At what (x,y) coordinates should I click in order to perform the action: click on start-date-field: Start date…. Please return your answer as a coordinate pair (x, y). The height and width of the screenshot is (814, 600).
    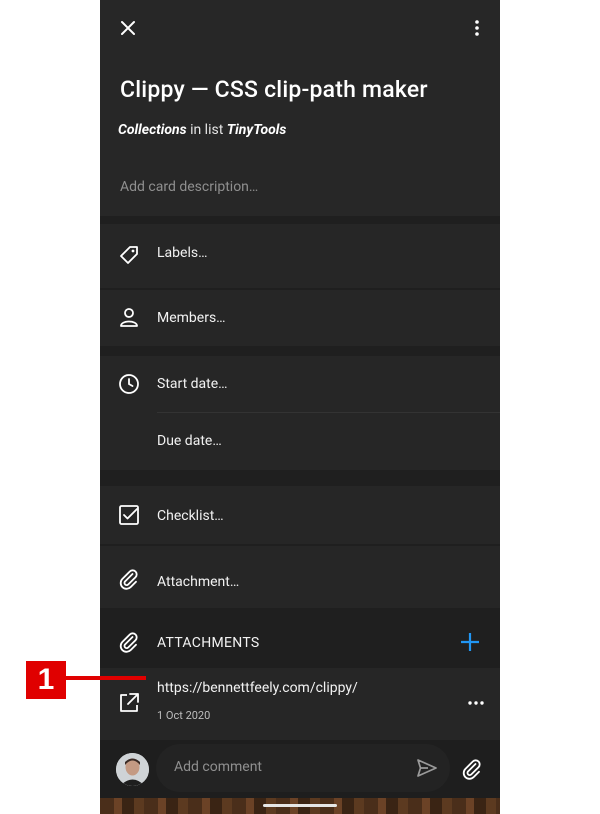
    Looking at the image, I should click on (192, 384).